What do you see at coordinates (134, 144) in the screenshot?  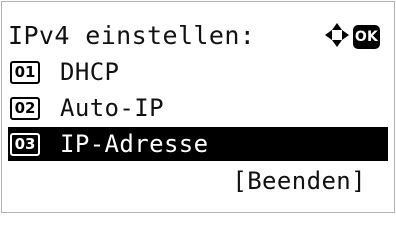 I see `menu-item-label: IP-Adresse` at bounding box center [134, 144].